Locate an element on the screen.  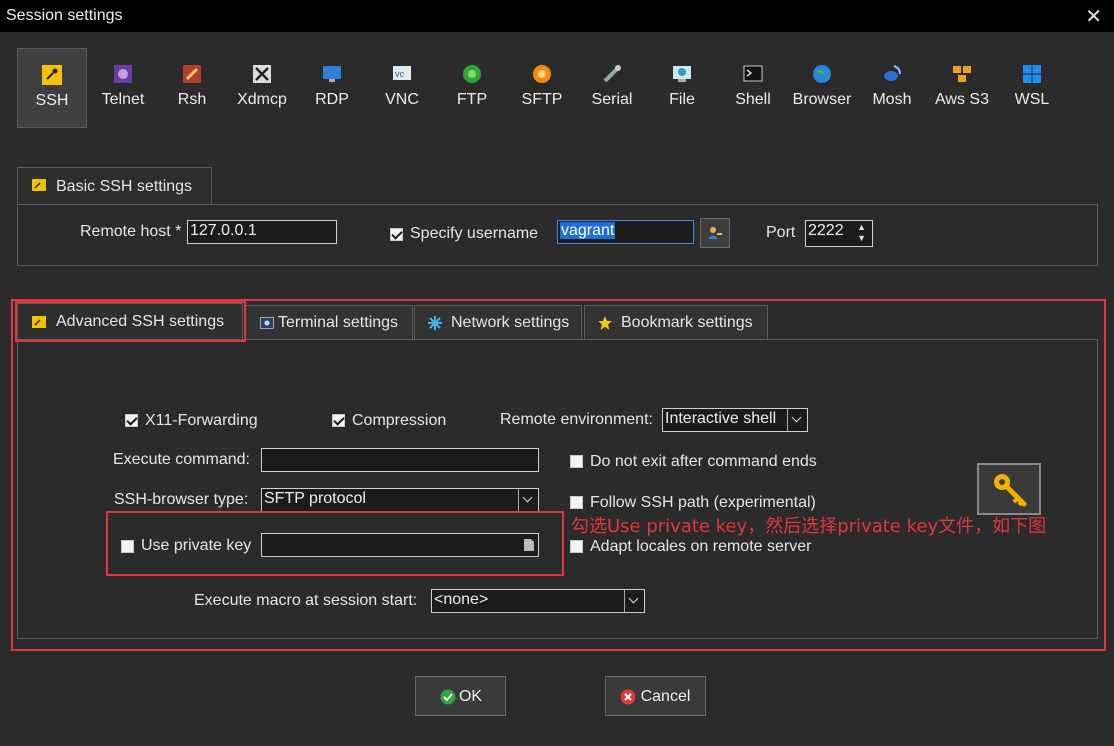
protocol-label: SSH is located at coordinates (52, 100).